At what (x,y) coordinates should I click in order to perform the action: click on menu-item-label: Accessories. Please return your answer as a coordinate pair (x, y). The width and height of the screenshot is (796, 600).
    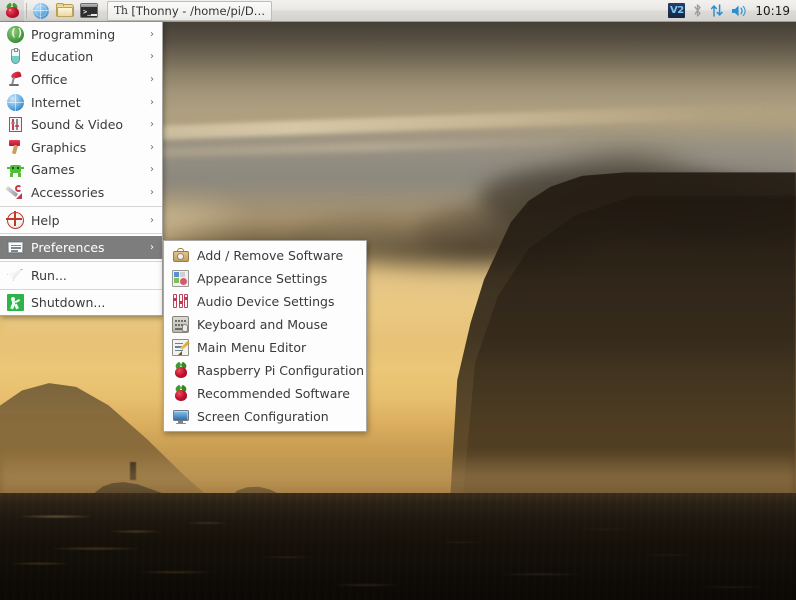
    Looking at the image, I should click on (68, 192).